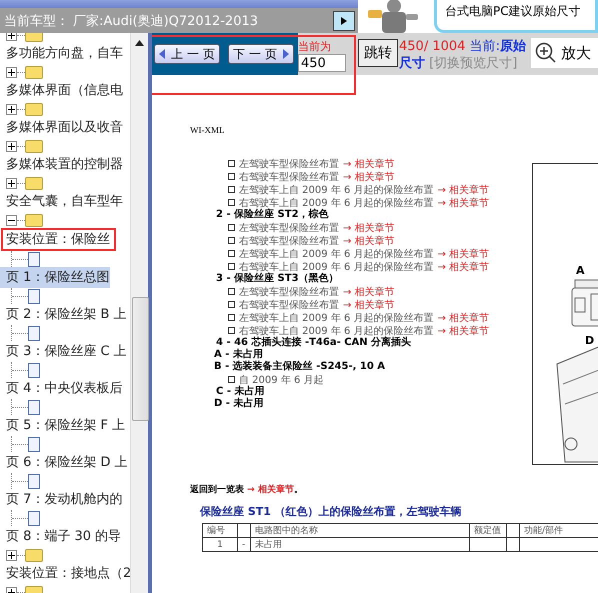 This screenshot has width=598, height=593. I want to click on list-heading: 4 - 46 芯插头连接 -T46a- CAN 分离插头, so click(313, 342).